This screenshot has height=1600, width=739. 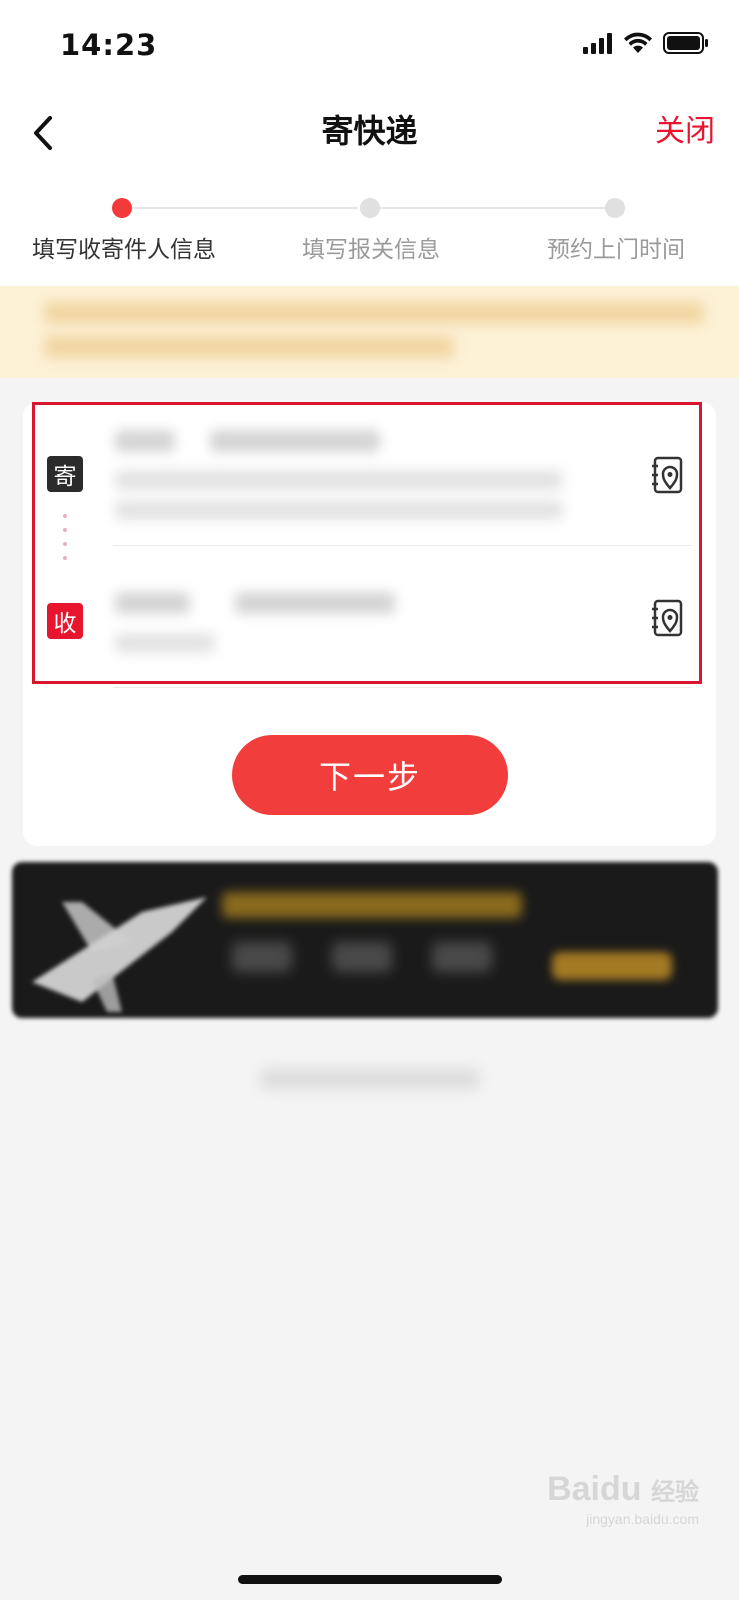 I want to click on home-indicator, so click(x=370, y=1579).